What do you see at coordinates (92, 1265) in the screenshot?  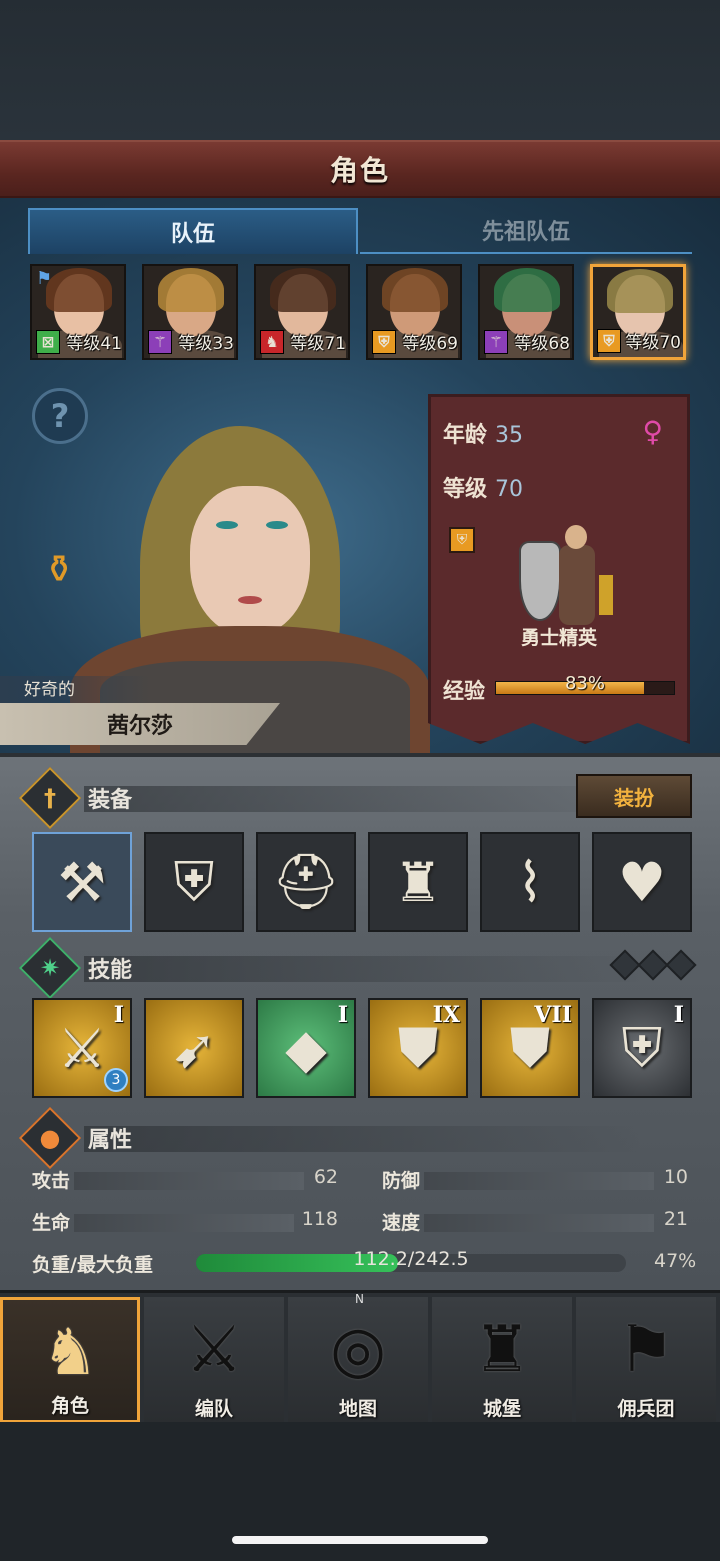 I see `load-label: 负重/最大负重` at bounding box center [92, 1265].